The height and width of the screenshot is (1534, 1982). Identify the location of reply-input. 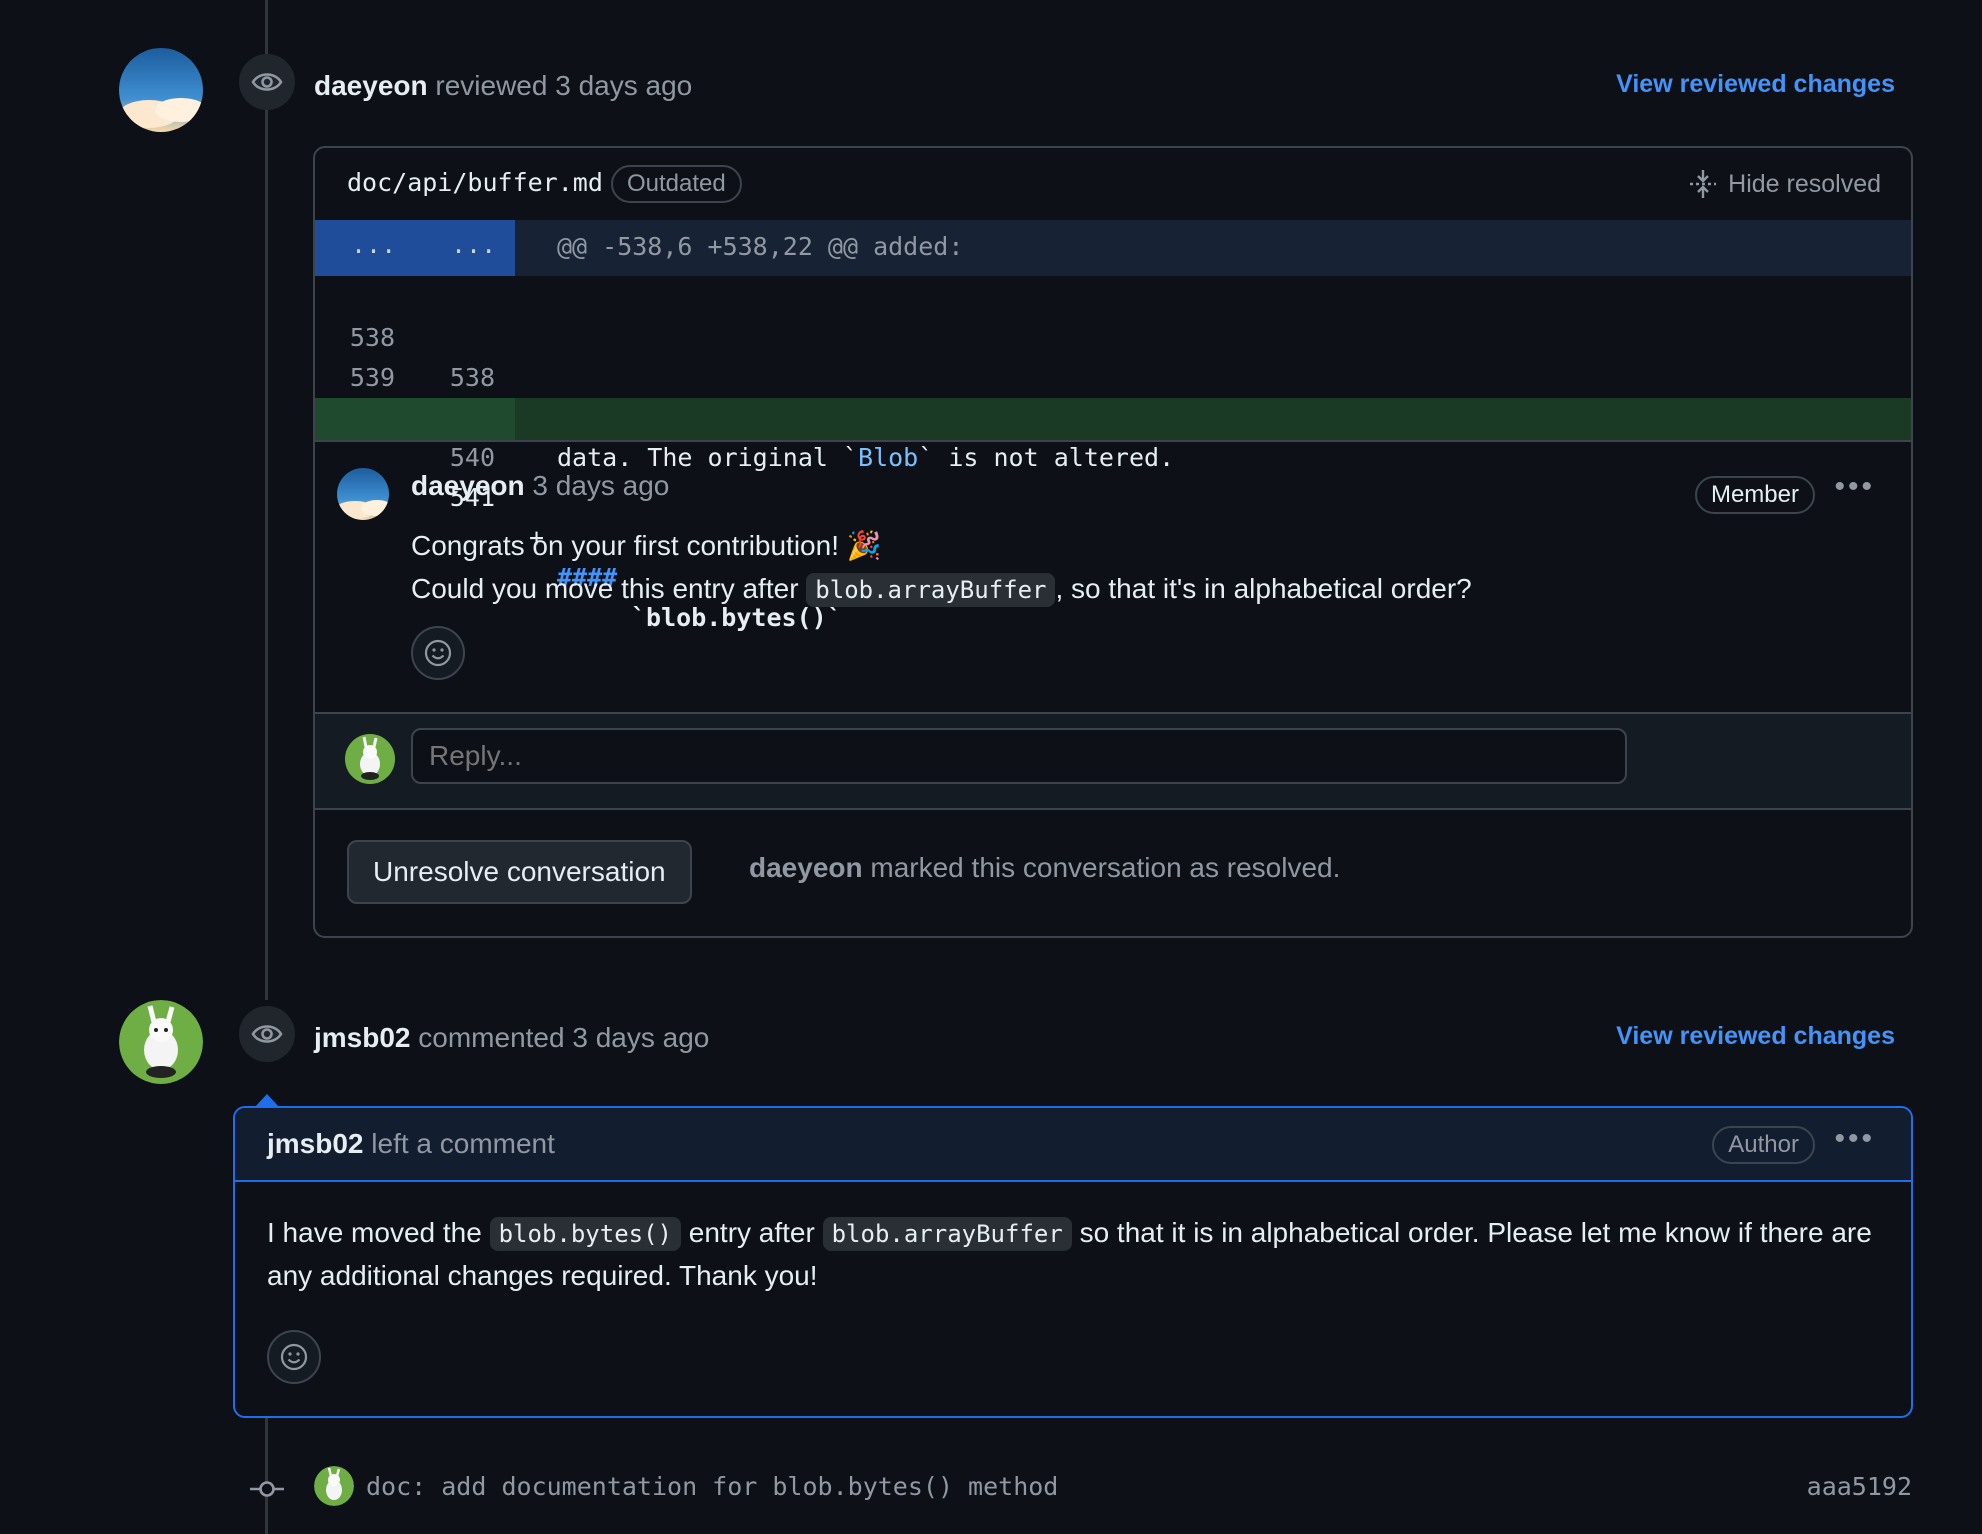
(1019, 756).